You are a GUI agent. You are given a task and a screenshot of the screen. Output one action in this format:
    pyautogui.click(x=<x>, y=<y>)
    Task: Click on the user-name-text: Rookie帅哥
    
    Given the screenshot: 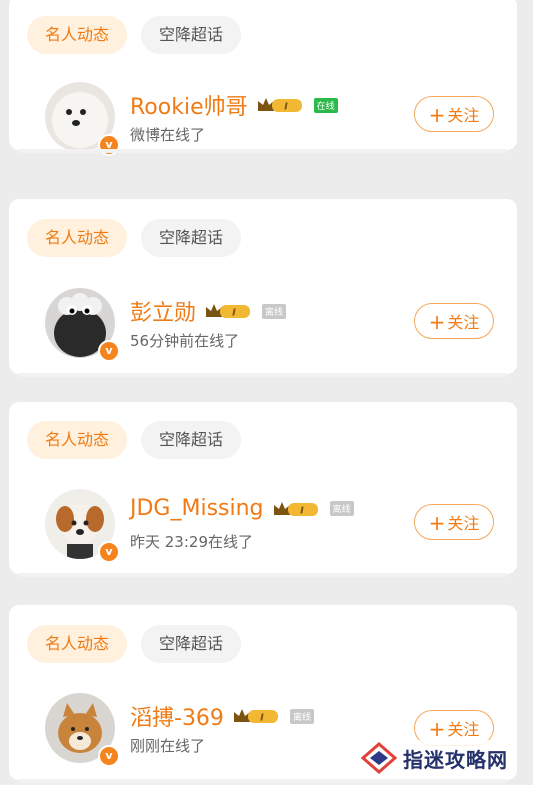 What is the action you would take?
    pyautogui.click(x=189, y=107)
    